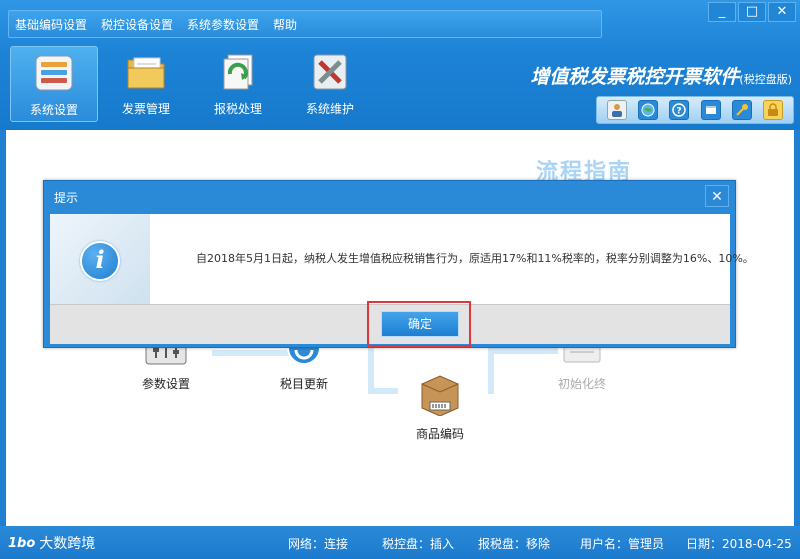 Image resolution: width=800 pixels, height=559 pixels. What do you see at coordinates (710, 110) in the screenshot?
I see `window-icon` at bounding box center [710, 110].